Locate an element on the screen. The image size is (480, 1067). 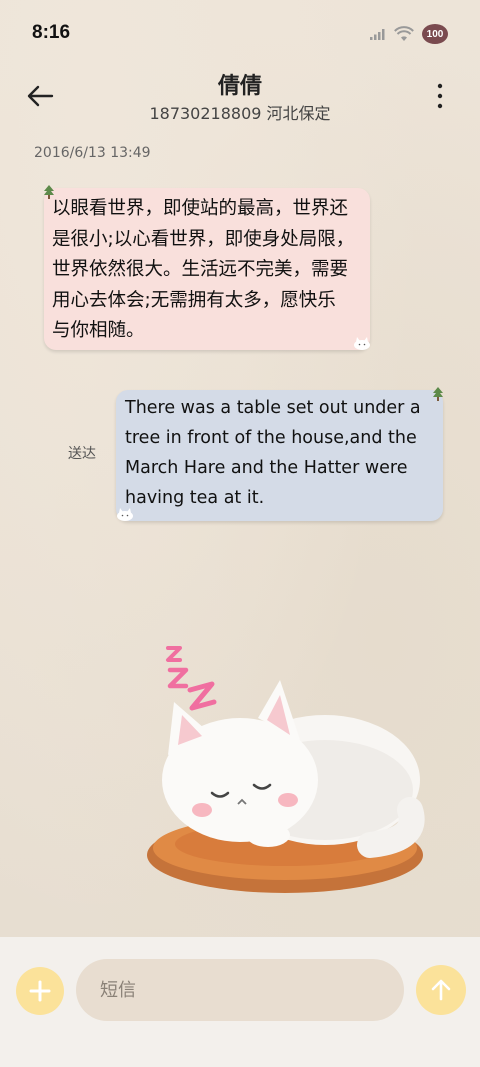
status-bar: 8:16 100 is located at coordinates (240, 32).